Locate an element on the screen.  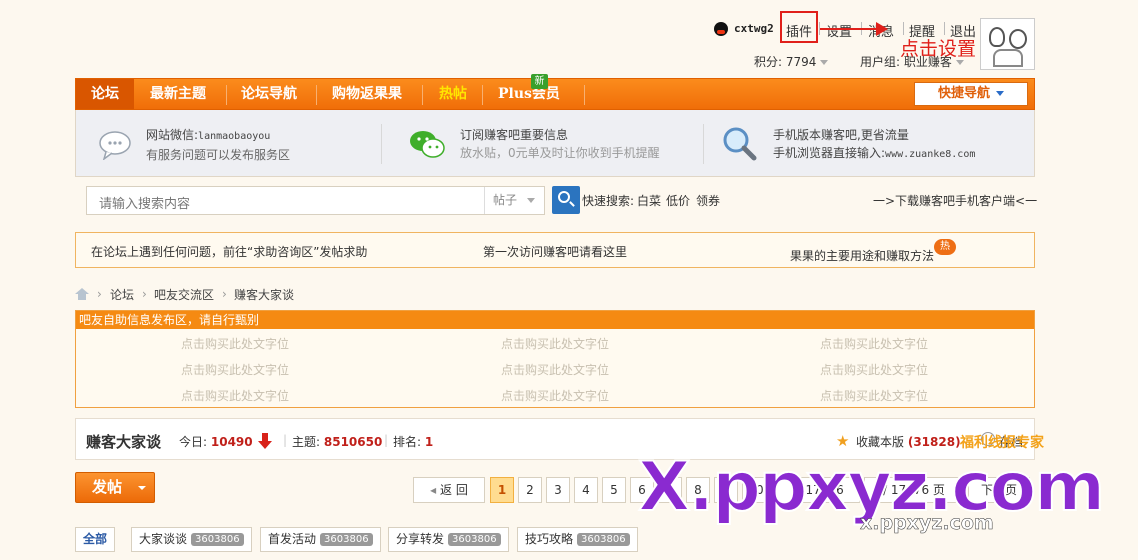
quick-search-term: 白菜 is located at coordinates (649, 200).